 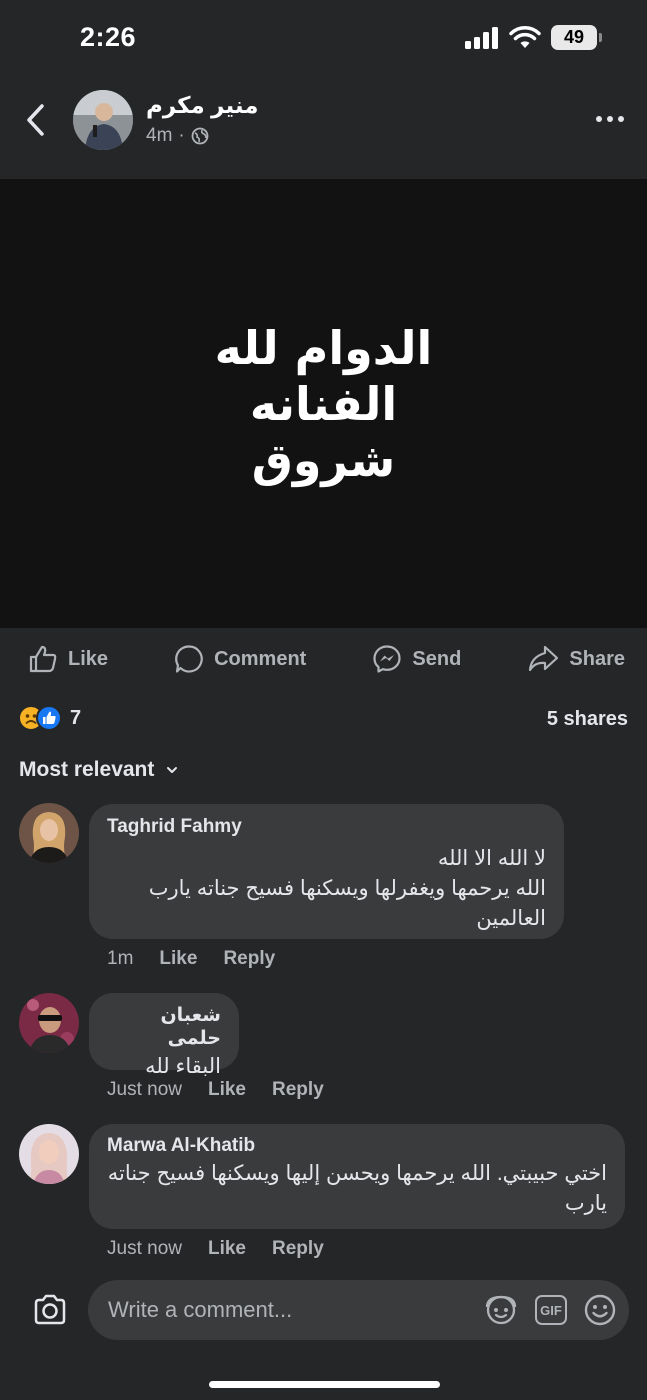 What do you see at coordinates (437, 658) in the screenshot?
I see `send-label: Send` at bounding box center [437, 658].